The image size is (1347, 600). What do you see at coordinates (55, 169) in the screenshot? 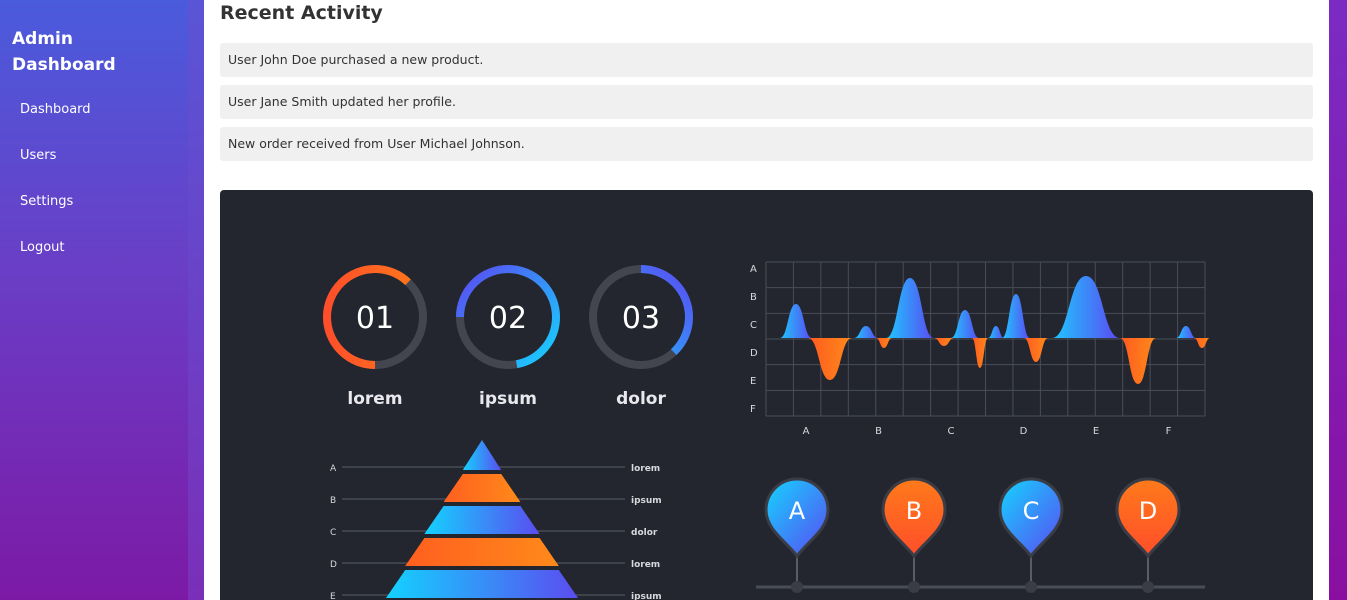
I see `sidebar-item-users: Users` at bounding box center [55, 169].